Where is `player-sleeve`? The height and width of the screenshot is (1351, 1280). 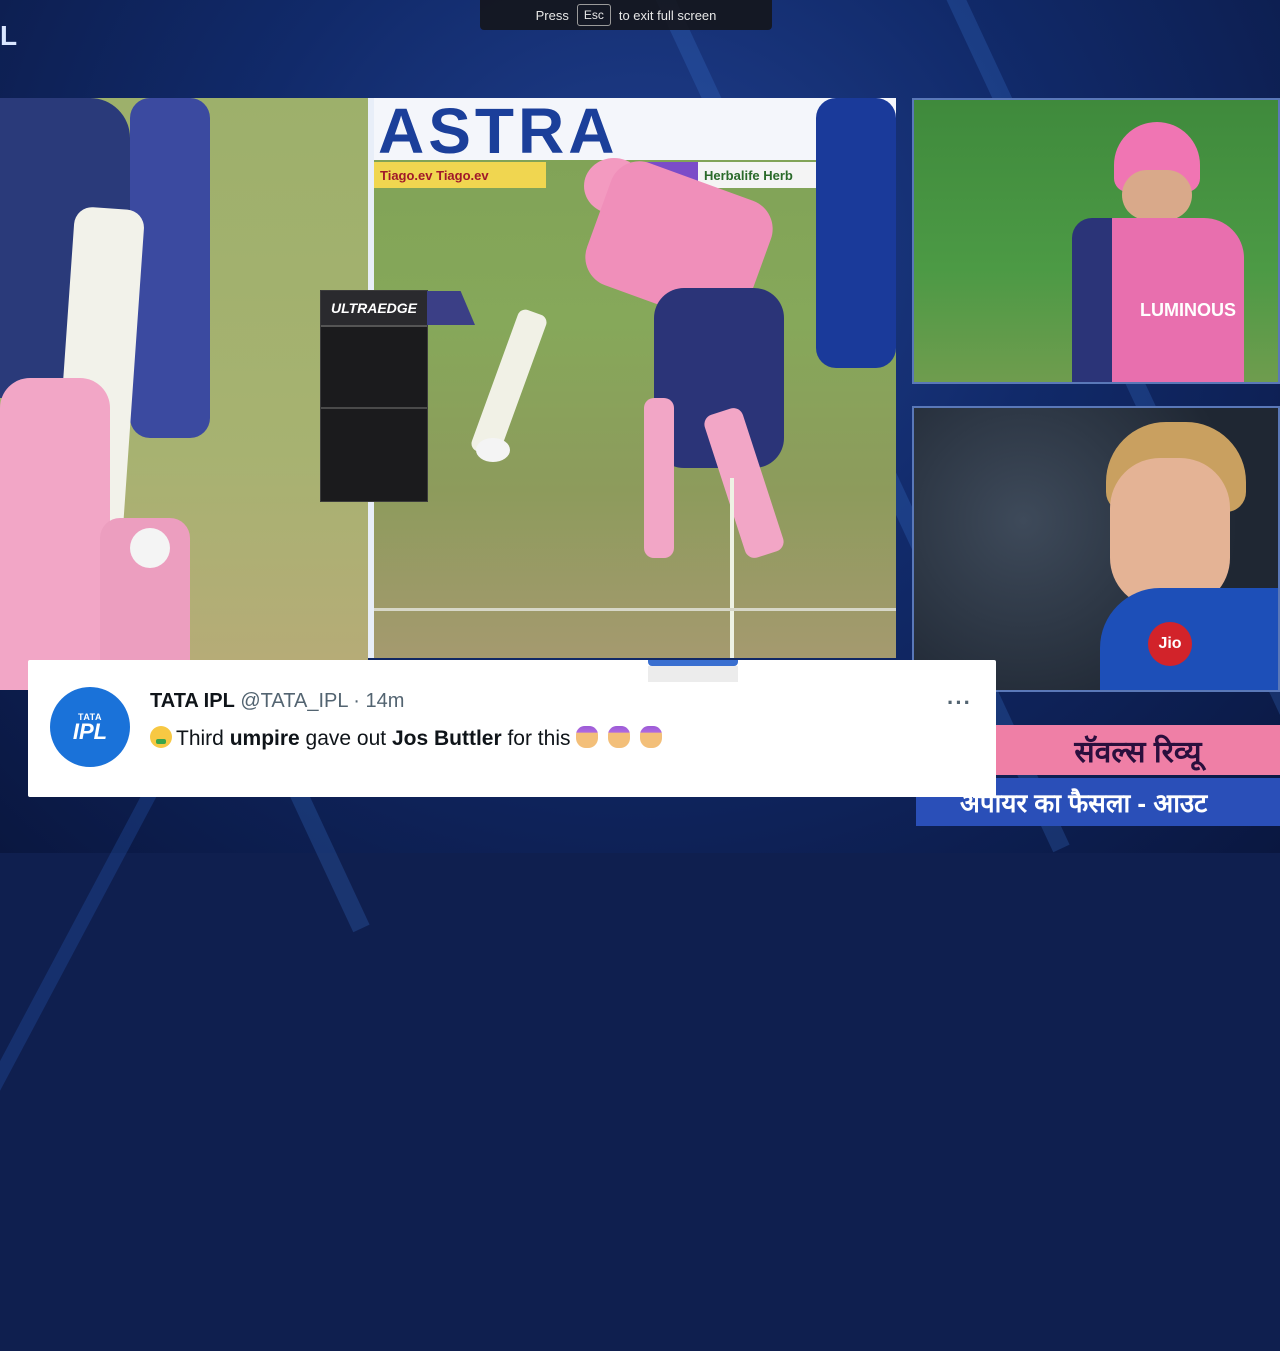 player-sleeve is located at coordinates (1092, 300).